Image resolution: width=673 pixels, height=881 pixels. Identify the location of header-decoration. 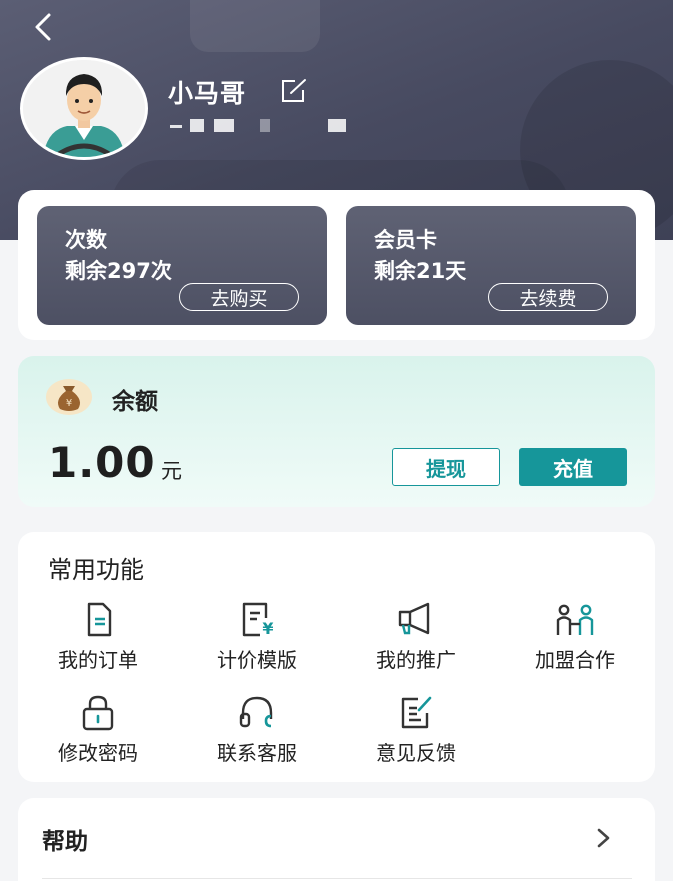
(255, 26).